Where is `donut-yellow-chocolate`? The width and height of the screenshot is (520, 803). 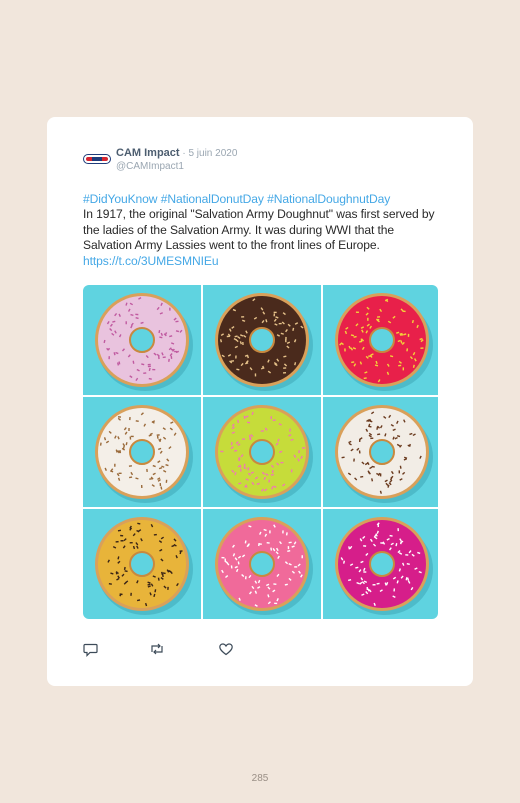 donut-yellow-chocolate is located at coordinates (142, 564).